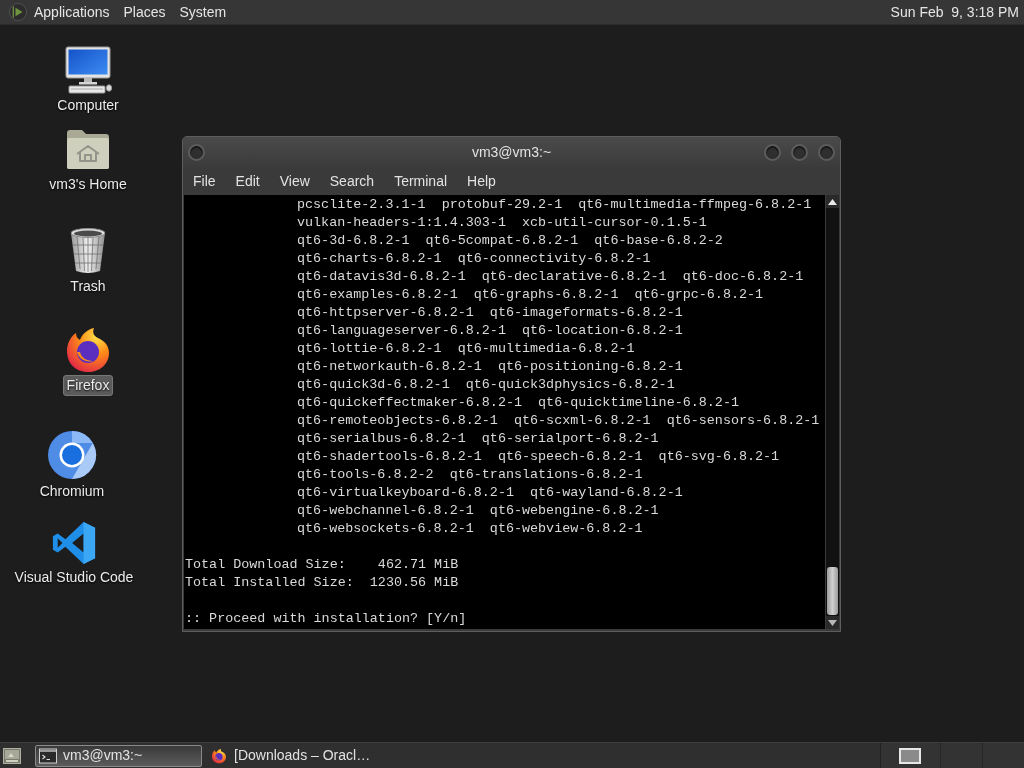 The image size is (1024, 768). I want to click on down-arrow-icon, so click(832, 622).